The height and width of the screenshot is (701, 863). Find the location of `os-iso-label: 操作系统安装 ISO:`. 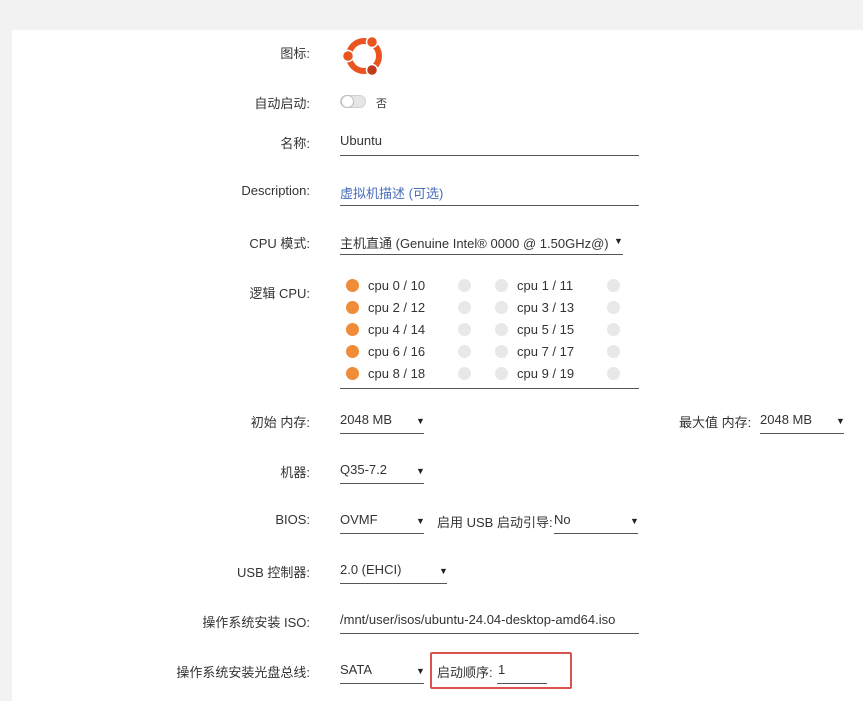

os-iso-label: 操作系统安装 ISO: is located at coordinates (256, 622).